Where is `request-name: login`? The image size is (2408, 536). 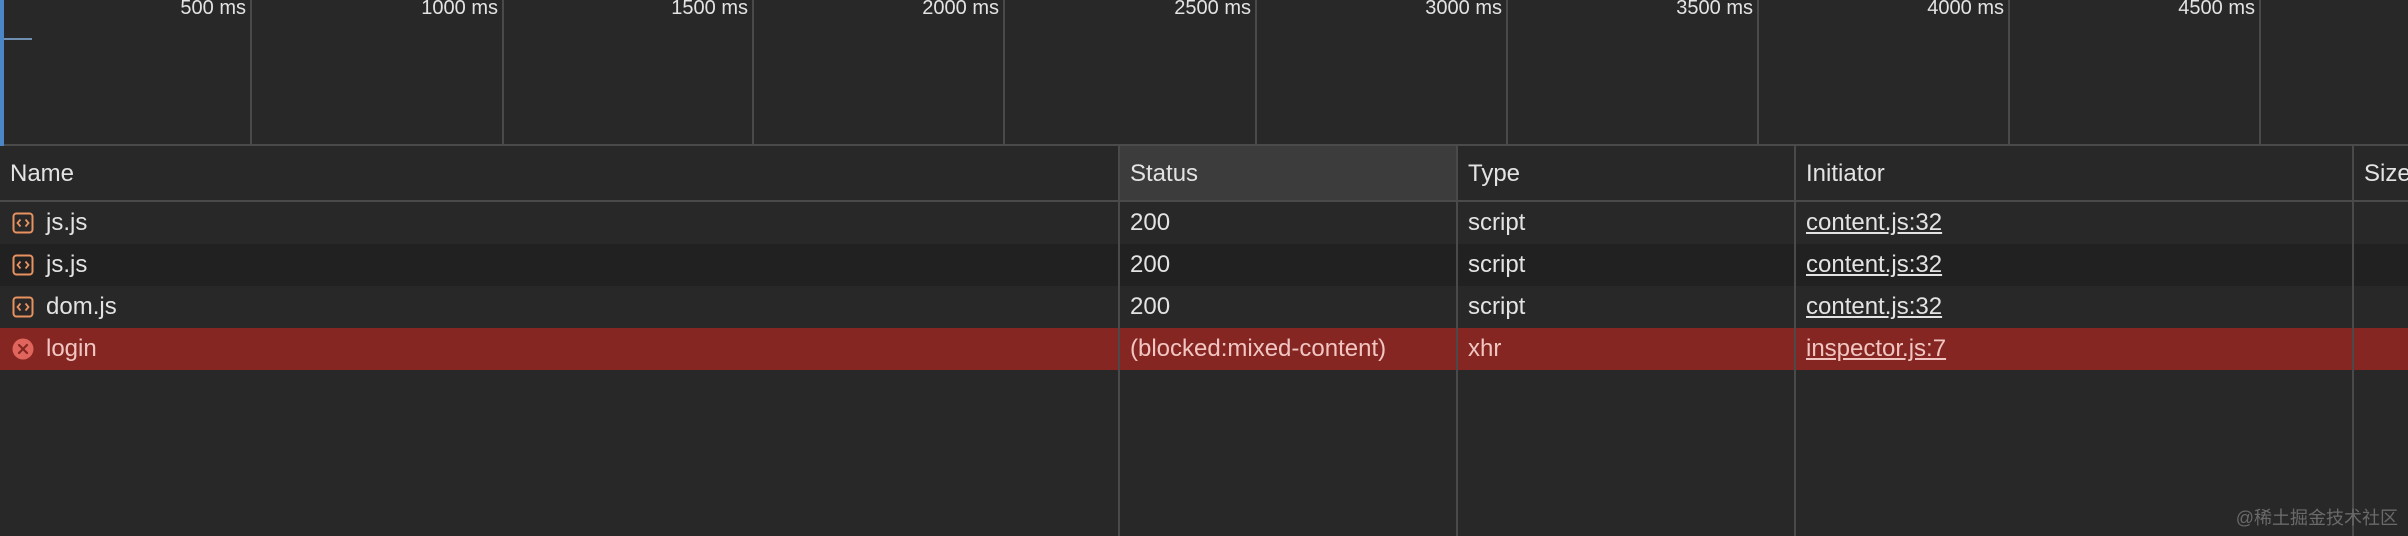
request-name: login is located at coordinates (71, 348).